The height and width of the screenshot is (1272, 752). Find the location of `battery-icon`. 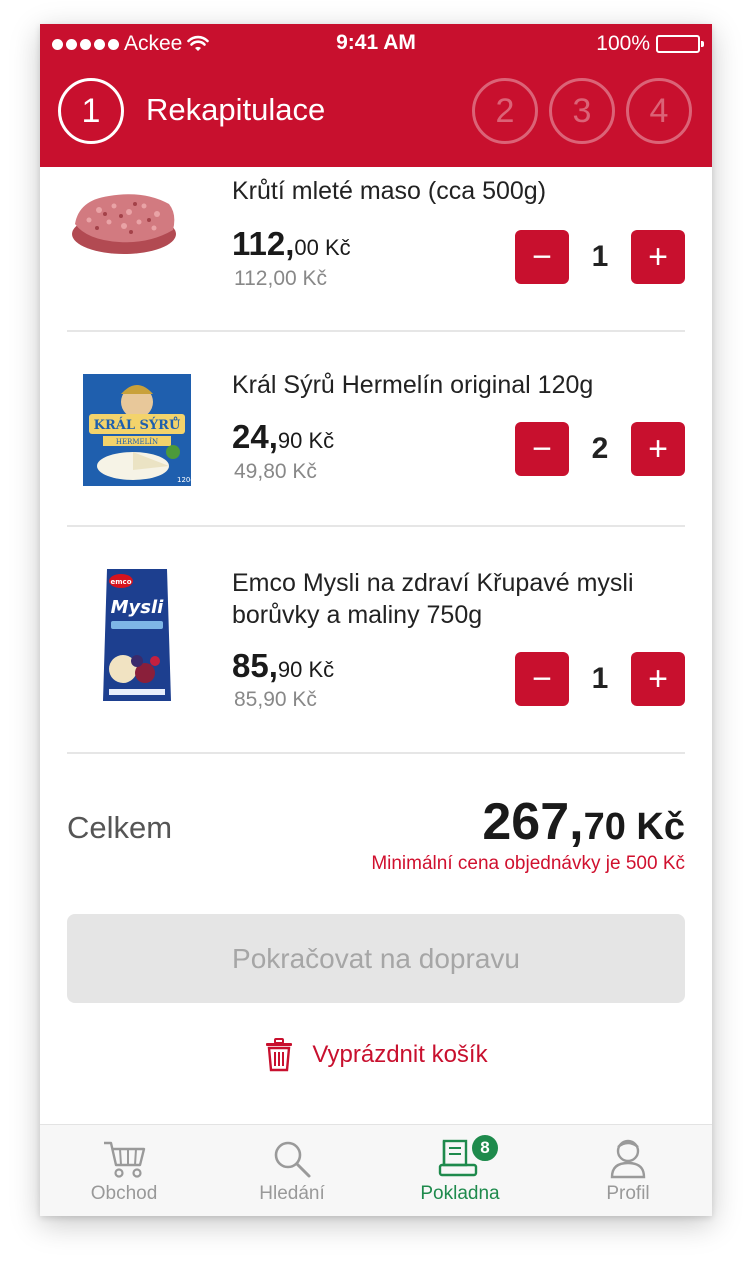

battery-icon is located at coordinates (680, 44).